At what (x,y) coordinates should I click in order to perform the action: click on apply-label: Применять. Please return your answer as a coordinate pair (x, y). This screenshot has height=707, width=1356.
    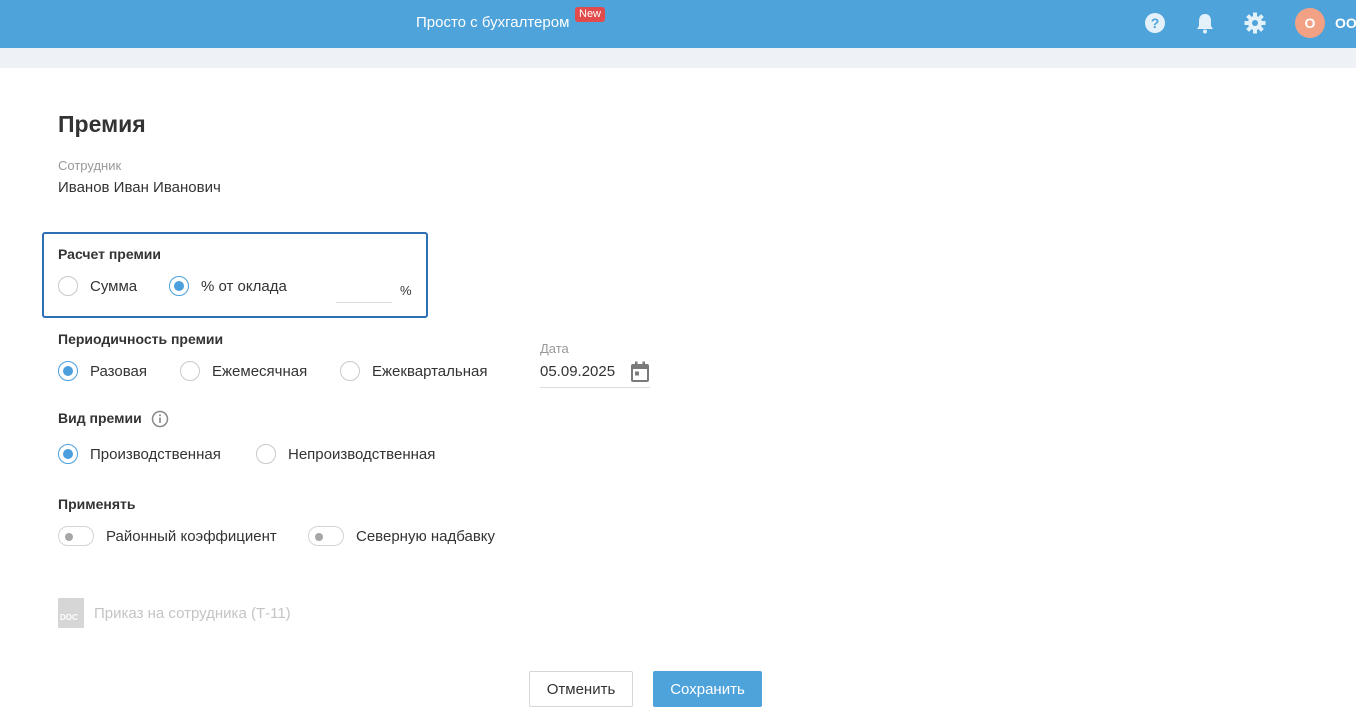
    Looking at the image, I should click on (97, 504).